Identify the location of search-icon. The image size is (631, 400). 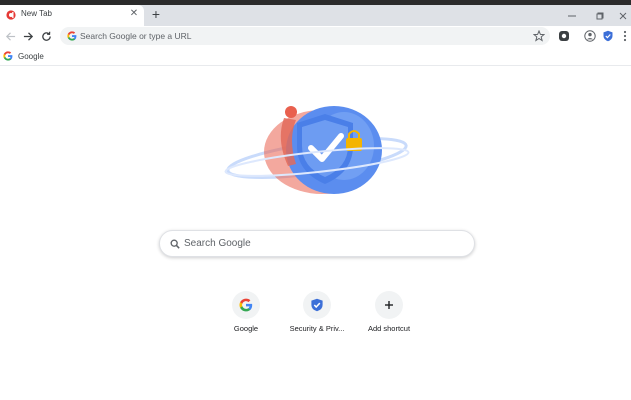
(175, 244).